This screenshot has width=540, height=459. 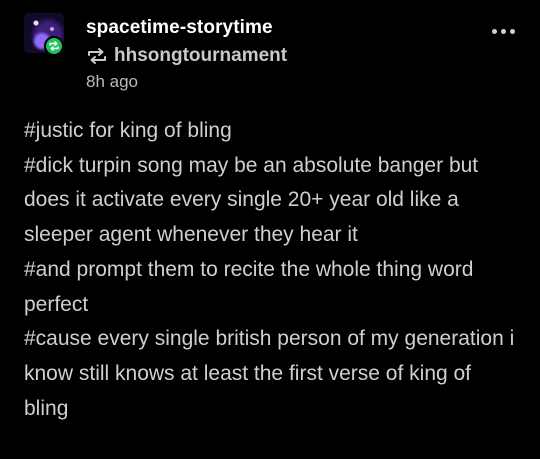 I want to click on reblog-arrows-icon, so click(x=54, y=46).